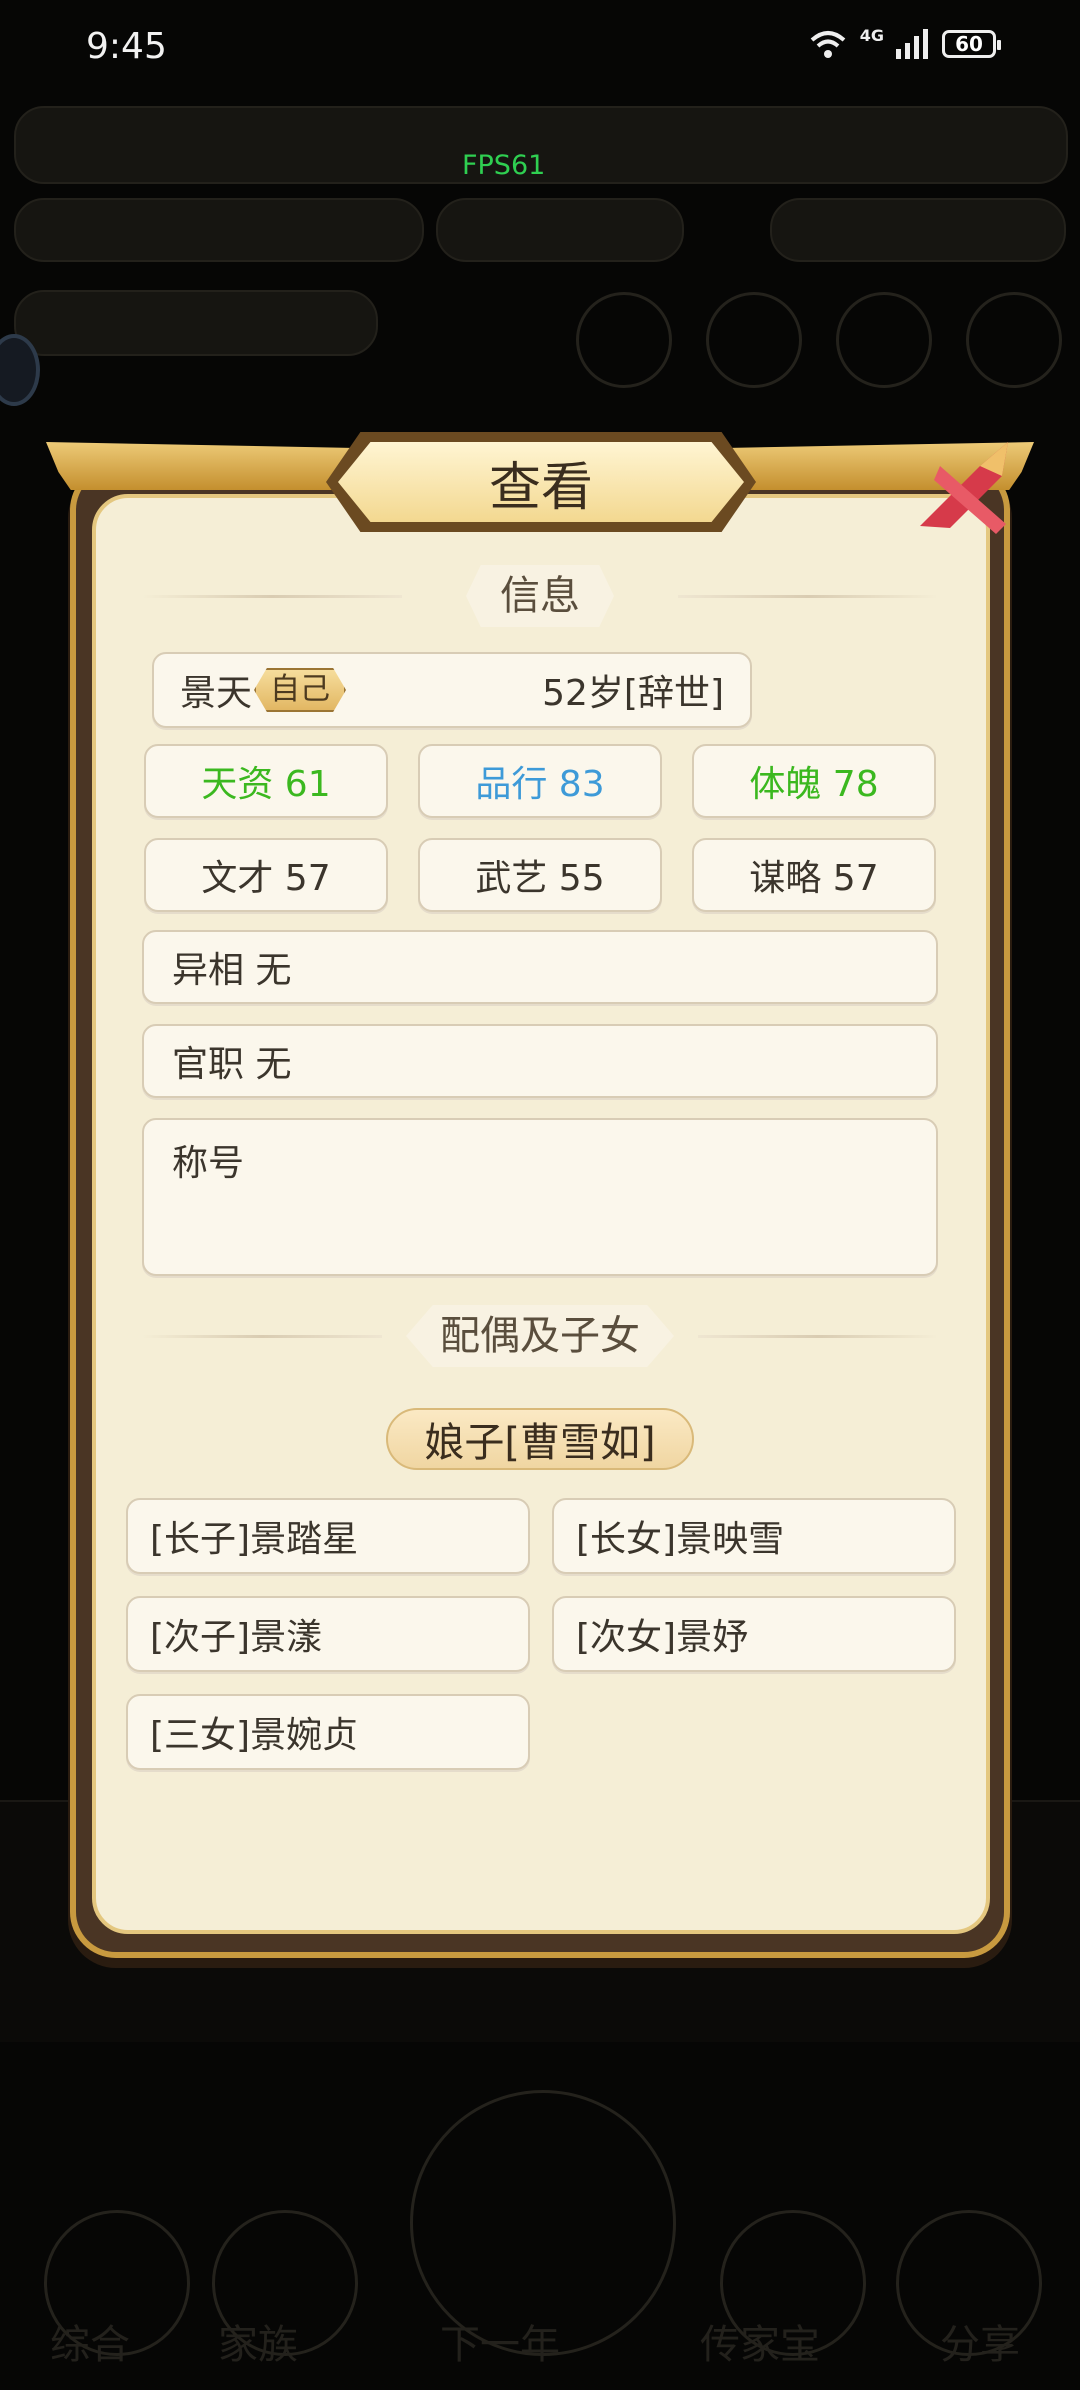  I want to click on family-section-title: 配偶及子女, so click(540, 1336).